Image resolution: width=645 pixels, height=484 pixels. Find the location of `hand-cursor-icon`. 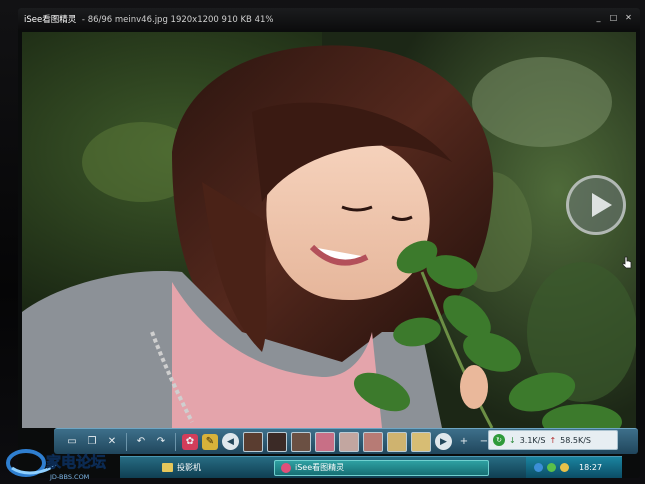

hand-cursor-icon is located at coordinates (627, 262).